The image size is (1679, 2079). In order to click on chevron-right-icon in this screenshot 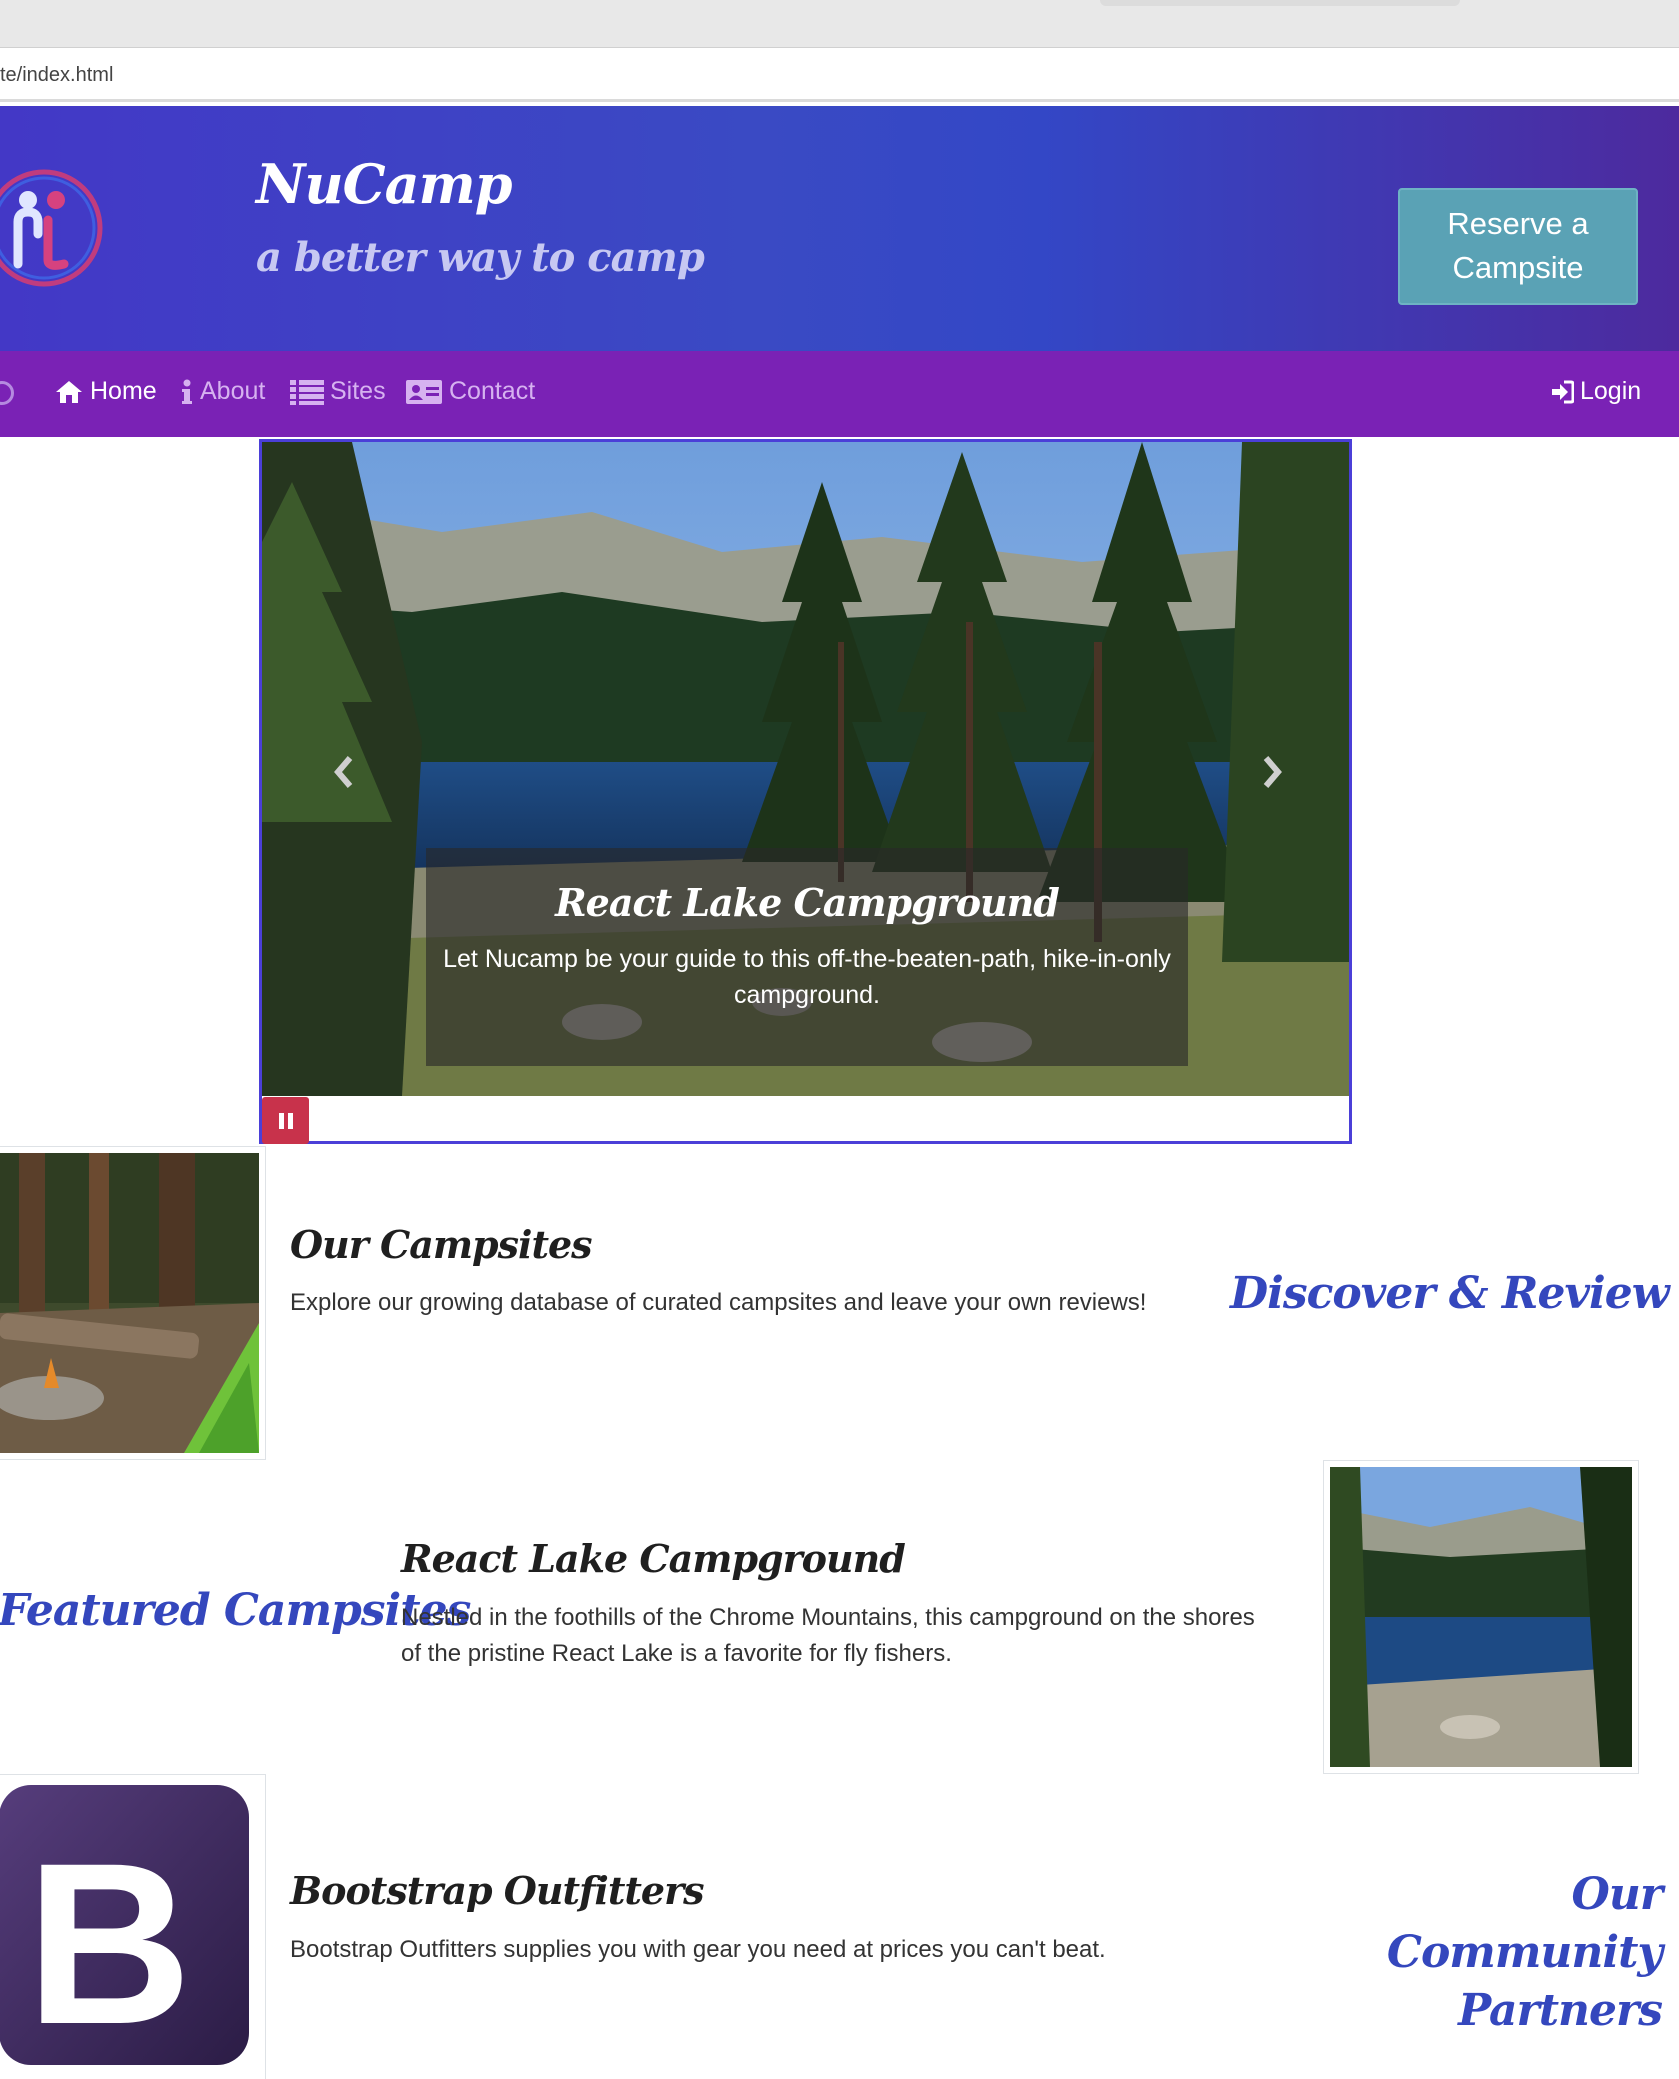, I will do `click(1272, 772)`.